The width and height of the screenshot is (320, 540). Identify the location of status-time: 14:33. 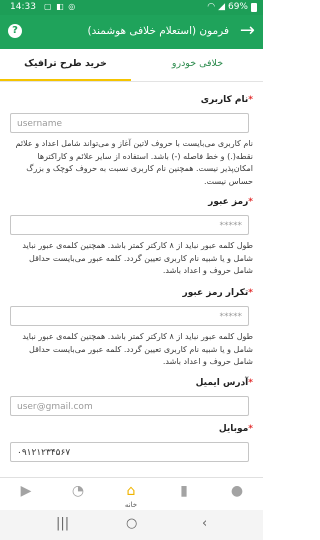
(23, 7).